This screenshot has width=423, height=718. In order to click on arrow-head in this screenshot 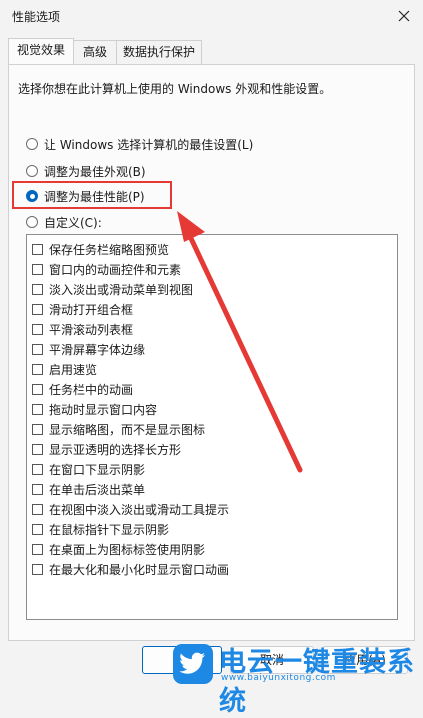, I will do `click(191, 226)`.